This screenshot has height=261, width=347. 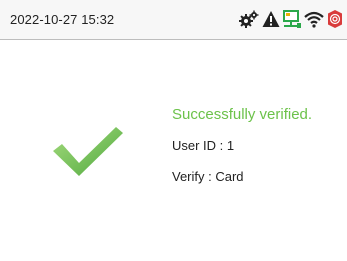 I want to click on verification-success-message: Successfully verified., so click(x=242, y=114).